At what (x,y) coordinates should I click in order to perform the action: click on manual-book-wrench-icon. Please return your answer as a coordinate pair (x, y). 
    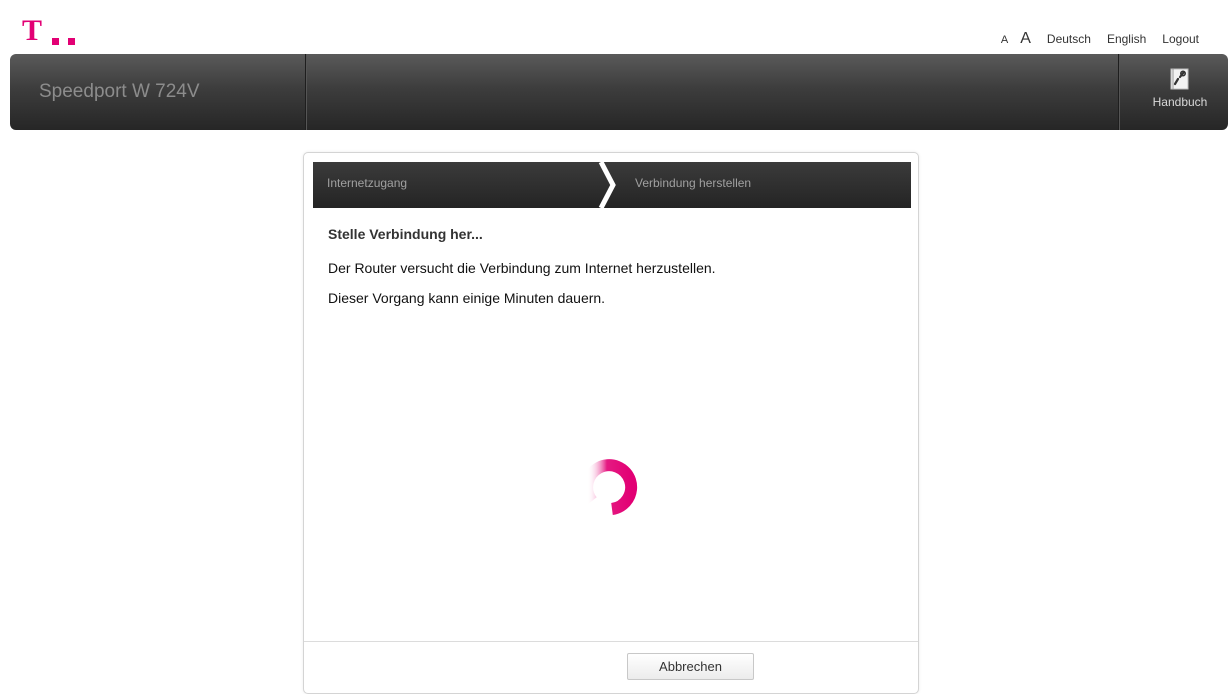
    Looking at the image, I should click on (1179, 79).